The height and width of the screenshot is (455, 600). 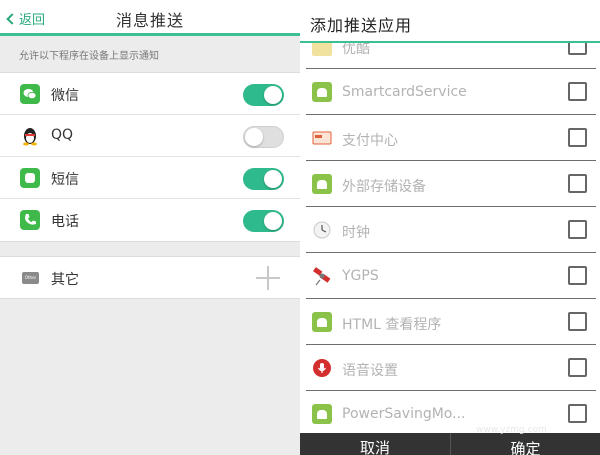 I want to click on qq-toggle, so click(x=263, y=137).